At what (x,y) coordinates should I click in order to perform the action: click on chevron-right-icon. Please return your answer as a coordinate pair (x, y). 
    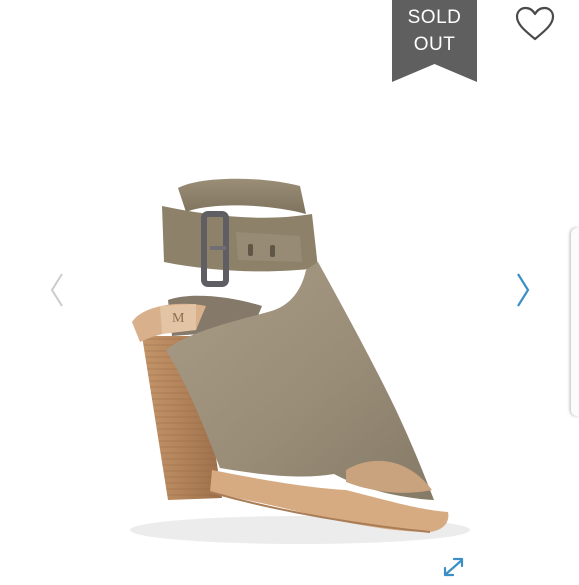
    Looking at the image, I should click on (523, 290).